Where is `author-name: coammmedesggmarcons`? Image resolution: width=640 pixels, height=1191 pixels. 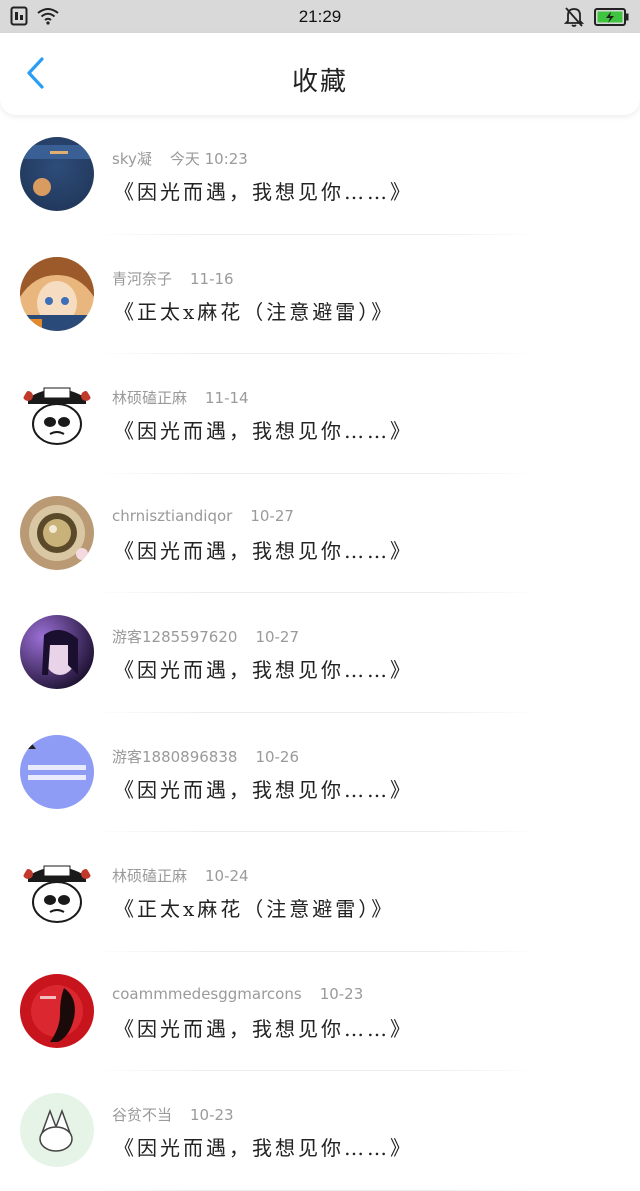 author-name: coammmedesggmarcons is located at coordinates (207, 993).